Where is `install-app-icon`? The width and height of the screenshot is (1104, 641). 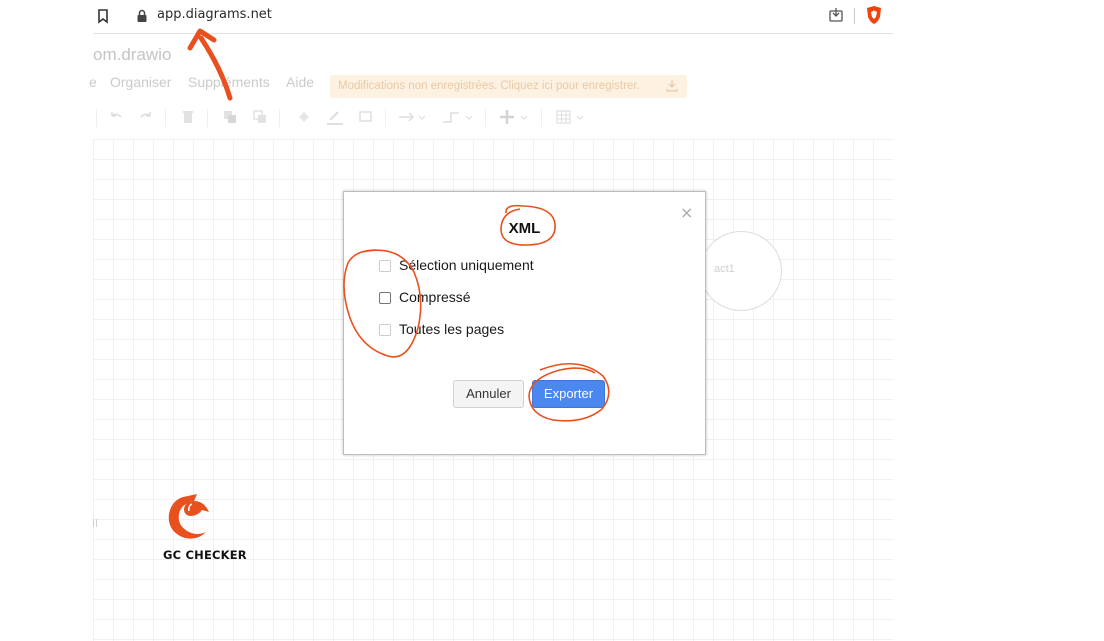 install-app-icon is located at coordinates (836, 15).